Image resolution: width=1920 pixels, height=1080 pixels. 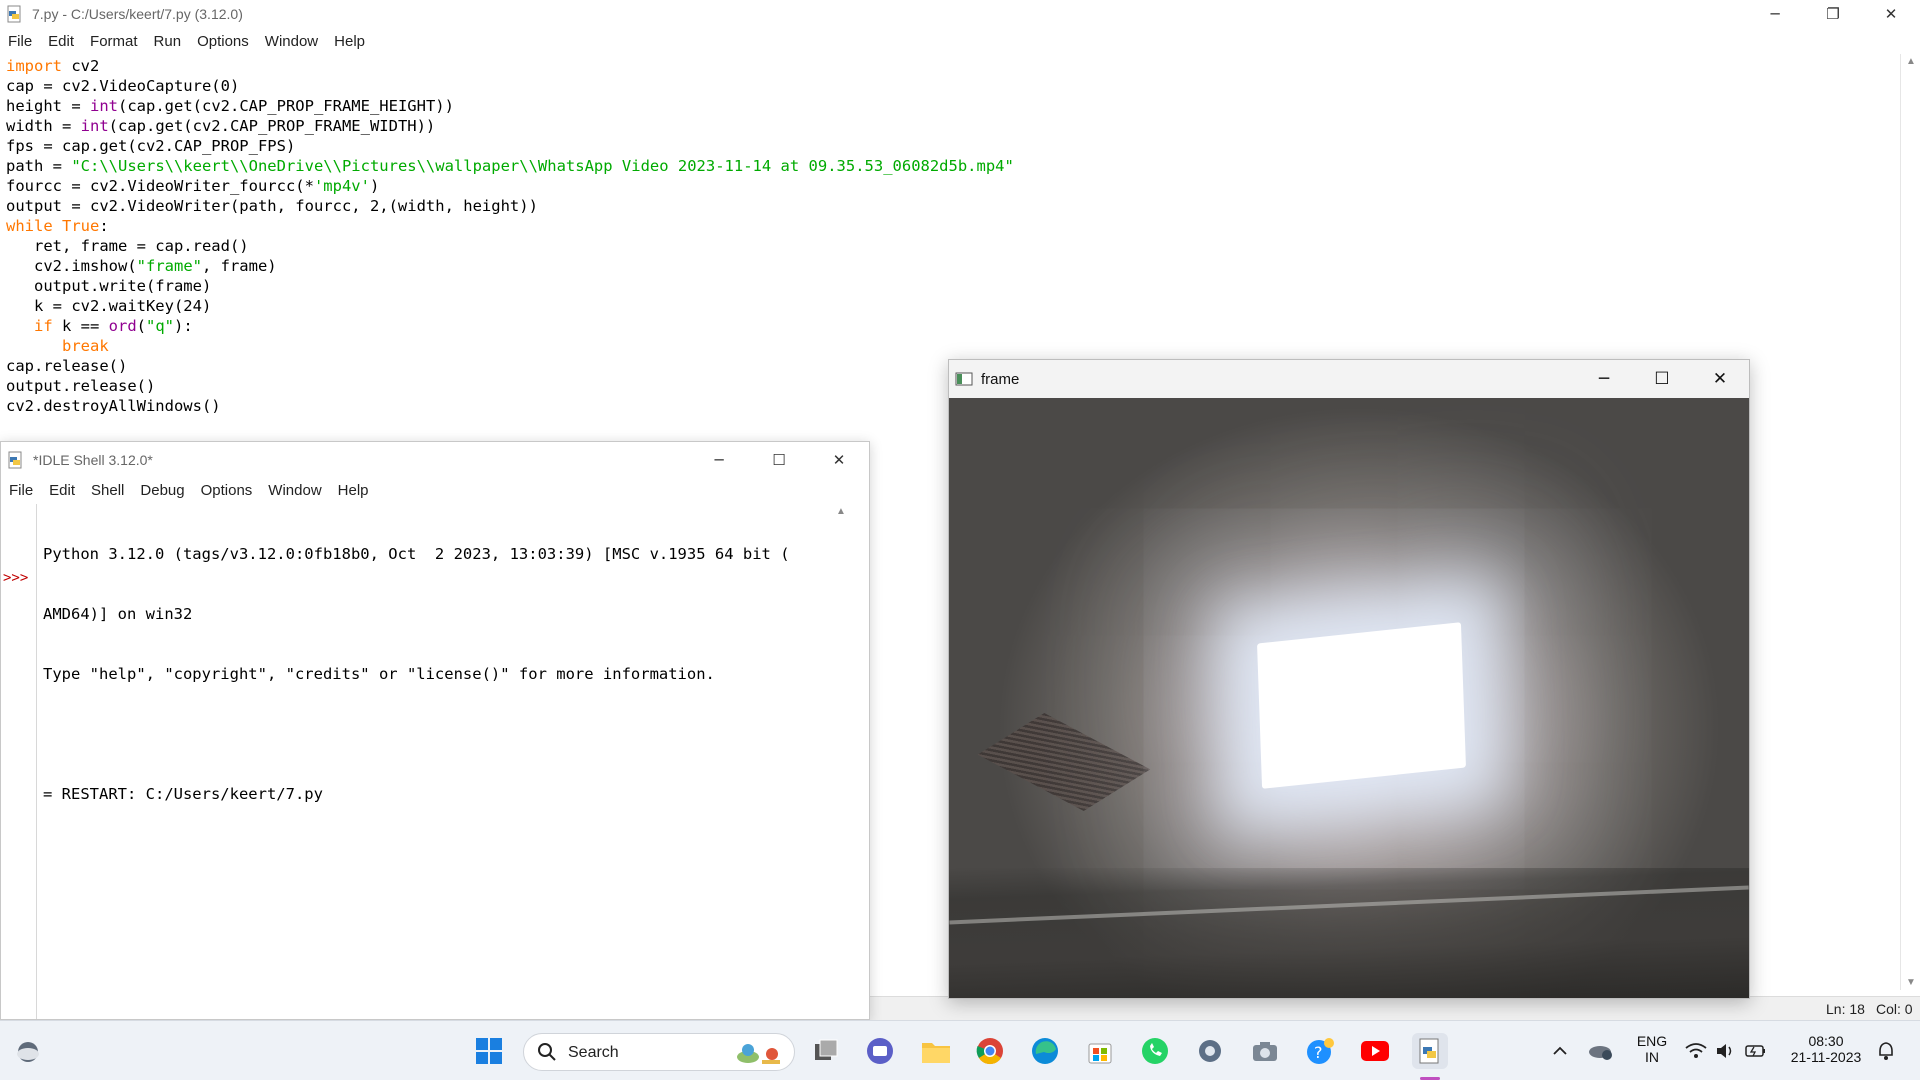 I want to click on clock-time: 08:30, so click(x=1826, y=1041).